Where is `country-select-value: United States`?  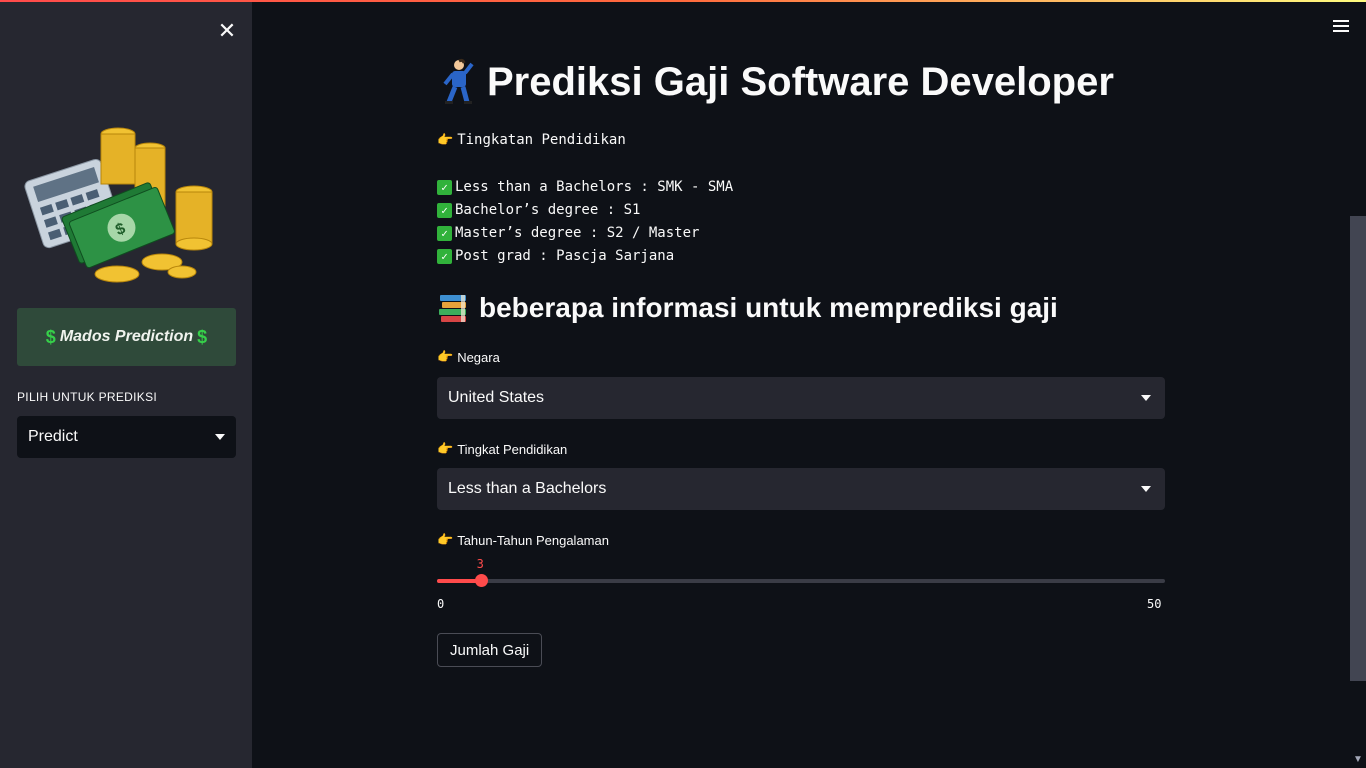 country-select-value: United States is located at coordinates (496, 397).